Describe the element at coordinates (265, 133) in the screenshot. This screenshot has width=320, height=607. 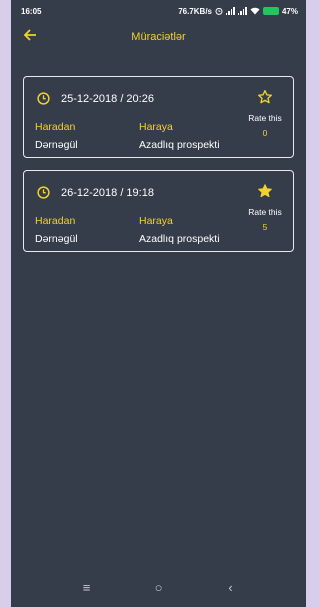
I see `rating-value: 0` at that location.